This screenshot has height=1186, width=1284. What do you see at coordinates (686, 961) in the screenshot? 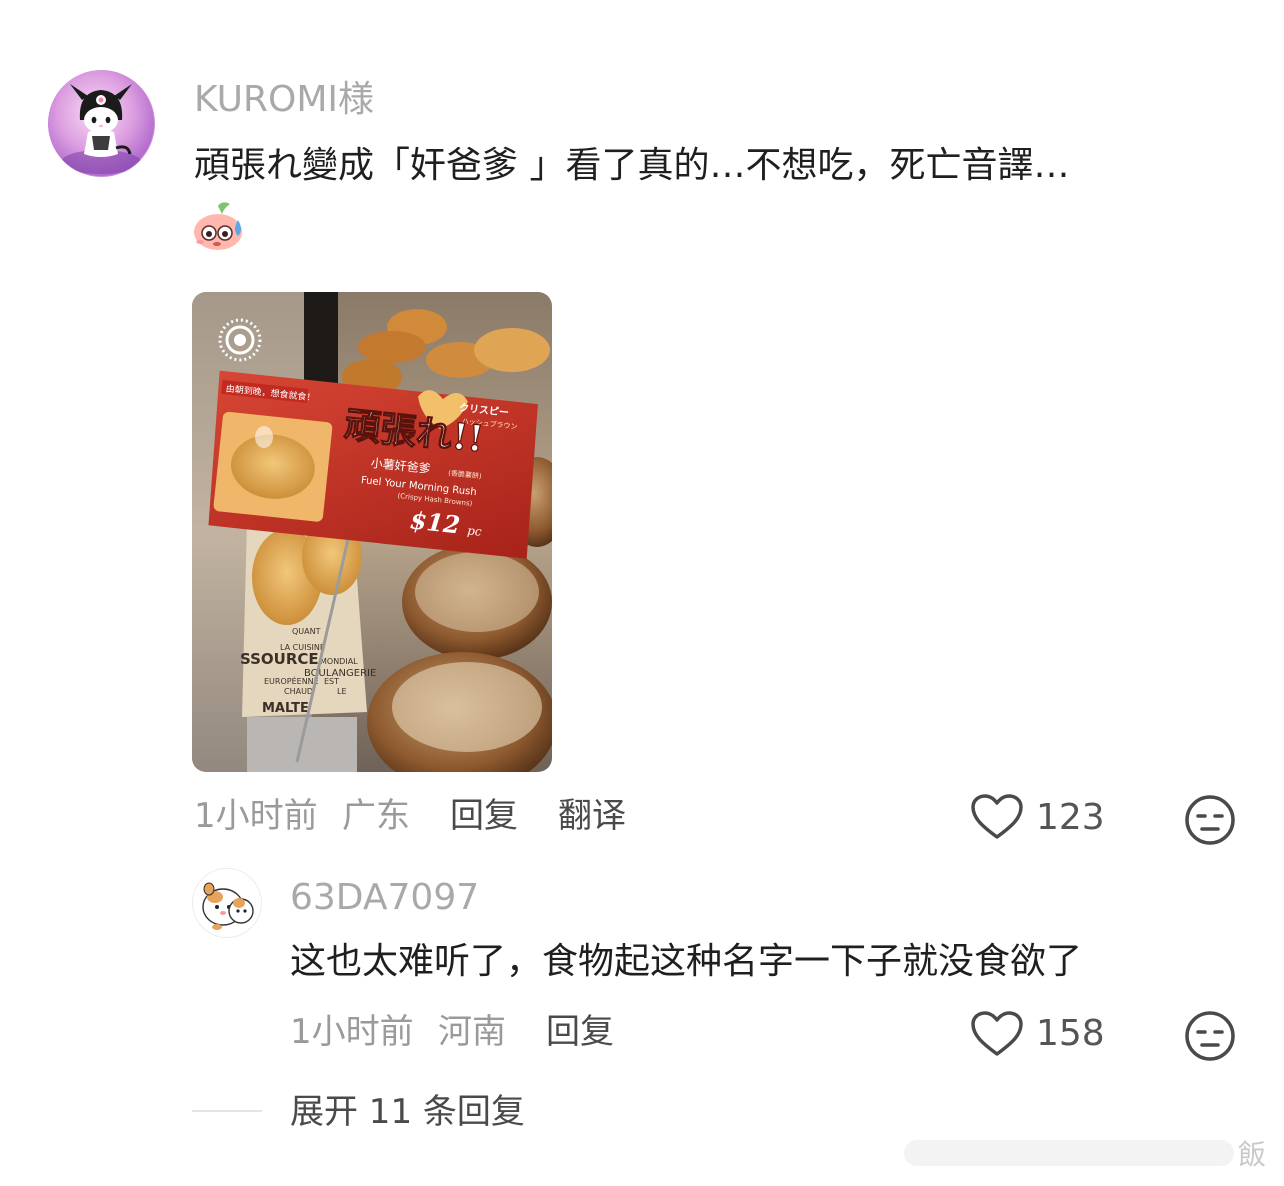
I see `reply-text: 这也太难听了，食物起这种名字一下子就没食欲了` at bounding box center [686, 961].